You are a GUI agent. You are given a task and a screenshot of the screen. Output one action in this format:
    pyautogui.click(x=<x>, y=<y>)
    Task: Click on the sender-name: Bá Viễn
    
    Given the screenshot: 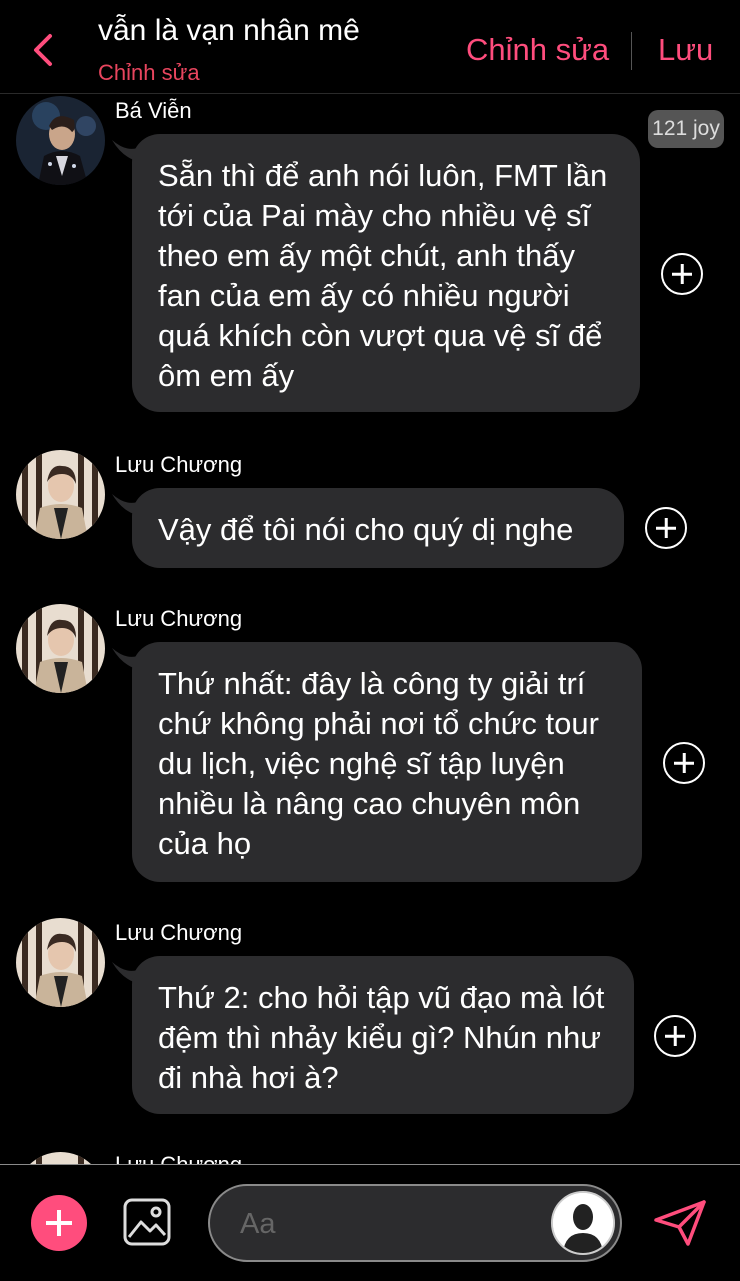 What is the action you would take?
    pyautogui.click(x=153, y=110)
    